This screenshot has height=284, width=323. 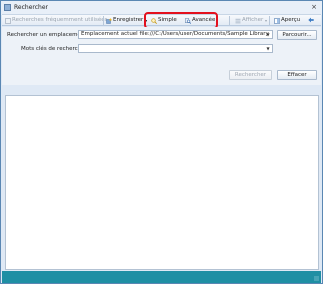 I want to click on display-button: Afficher ▾, so click(x=251, y=20).